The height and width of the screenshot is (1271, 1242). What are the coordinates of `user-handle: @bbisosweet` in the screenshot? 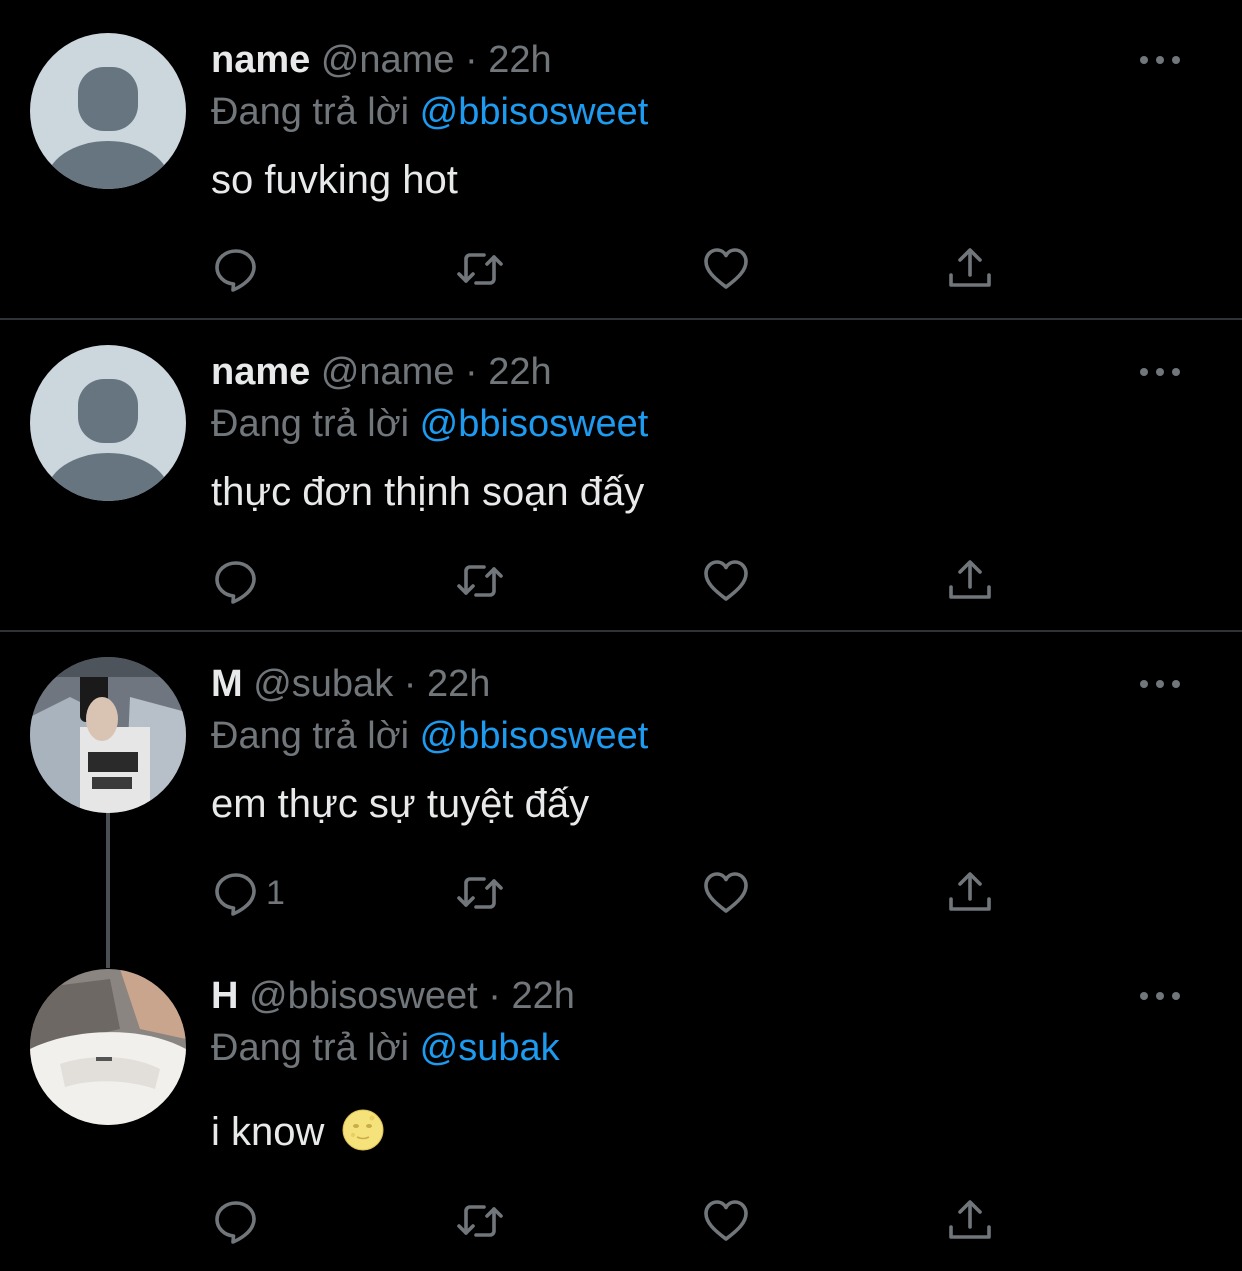 It's located at (363, 996).